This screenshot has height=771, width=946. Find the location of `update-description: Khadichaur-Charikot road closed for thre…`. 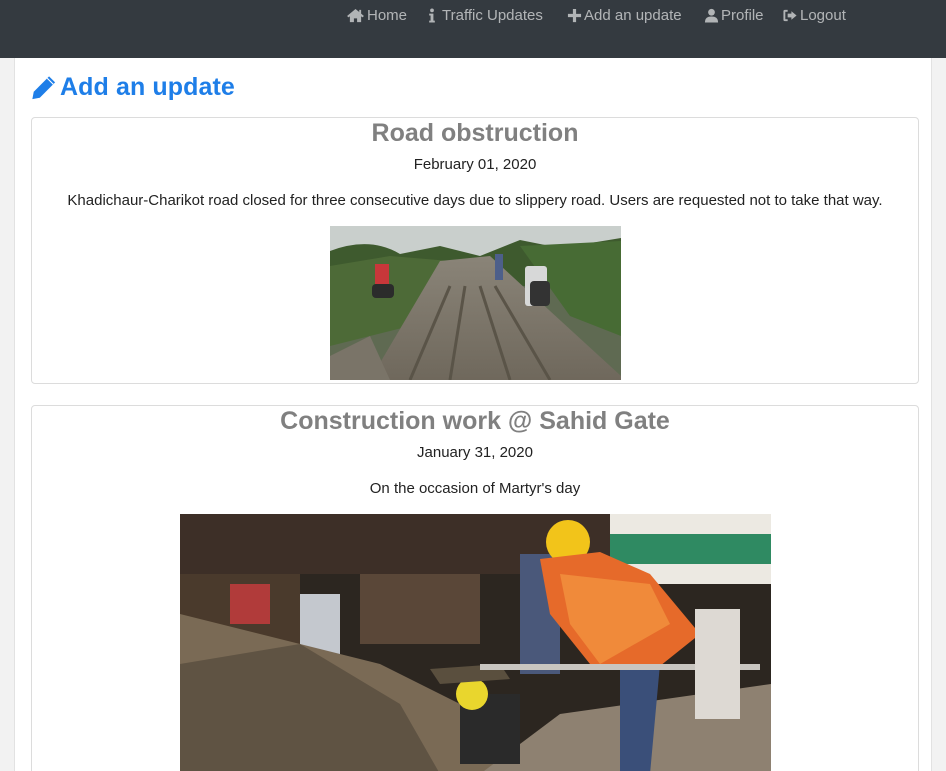

update-description: Khadichaur-Charikot road closed for thre… is located at coordinates (475, 200).